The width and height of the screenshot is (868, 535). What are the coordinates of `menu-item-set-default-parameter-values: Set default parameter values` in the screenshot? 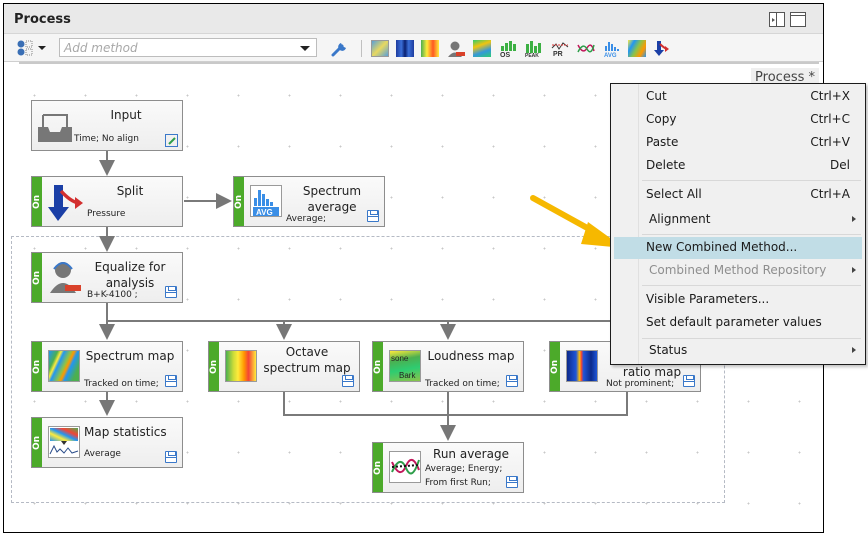 It's located at (738, 323).